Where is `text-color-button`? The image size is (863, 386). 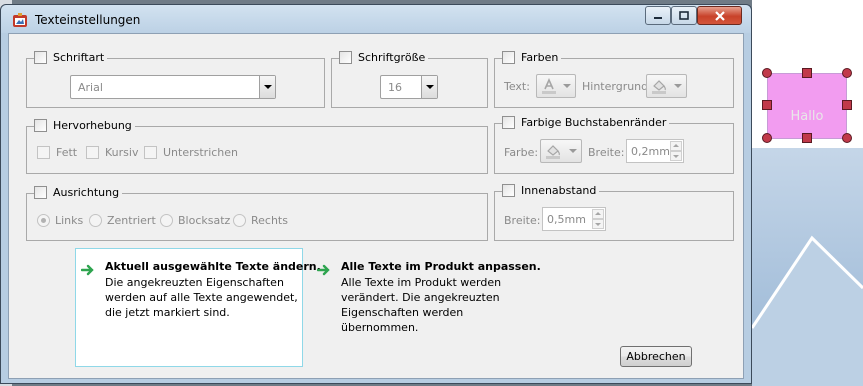 text-color-button is located at coordinates (556, 86).